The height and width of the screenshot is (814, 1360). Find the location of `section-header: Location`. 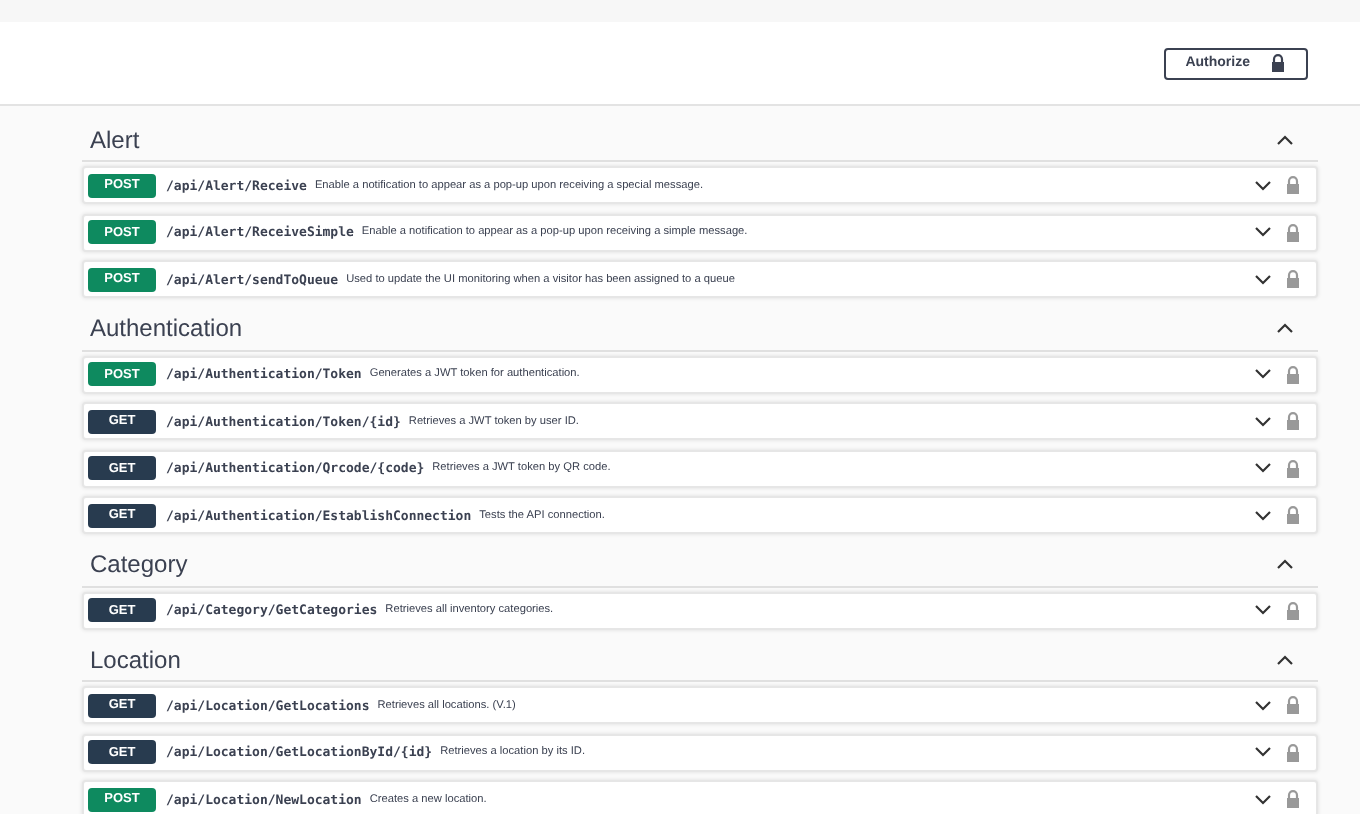

section-header: Location is located at coordinates (700, 660).